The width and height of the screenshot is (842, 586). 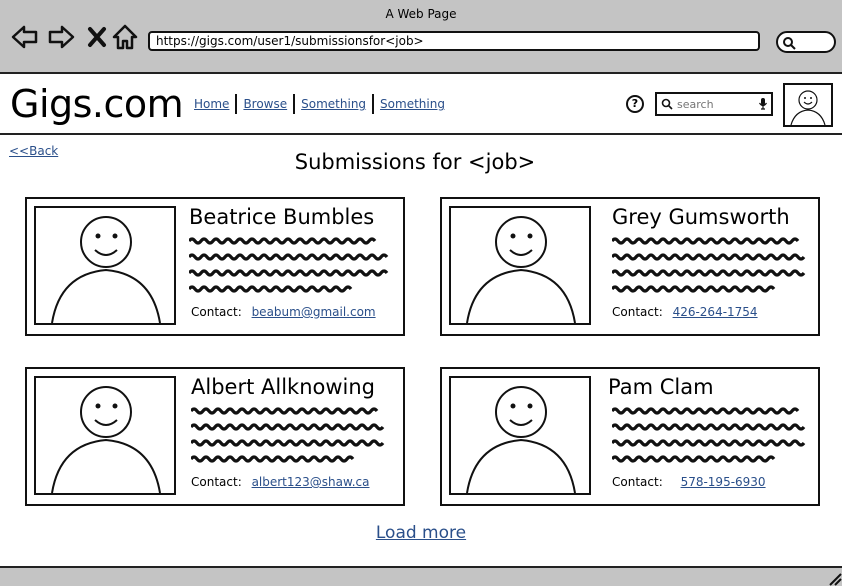 I want to click on submission-card: Pam Clam Contact: 578-195-6930, so click(x=630, y=436).